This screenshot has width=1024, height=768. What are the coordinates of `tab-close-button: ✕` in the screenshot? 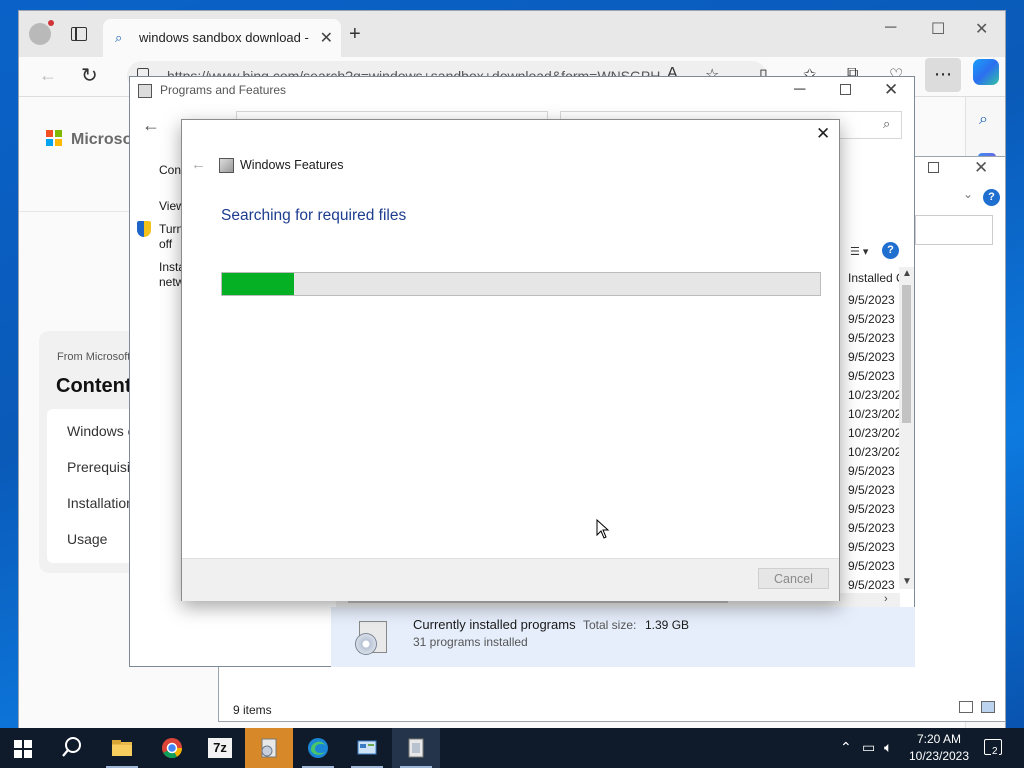 It's located at (326, 38).